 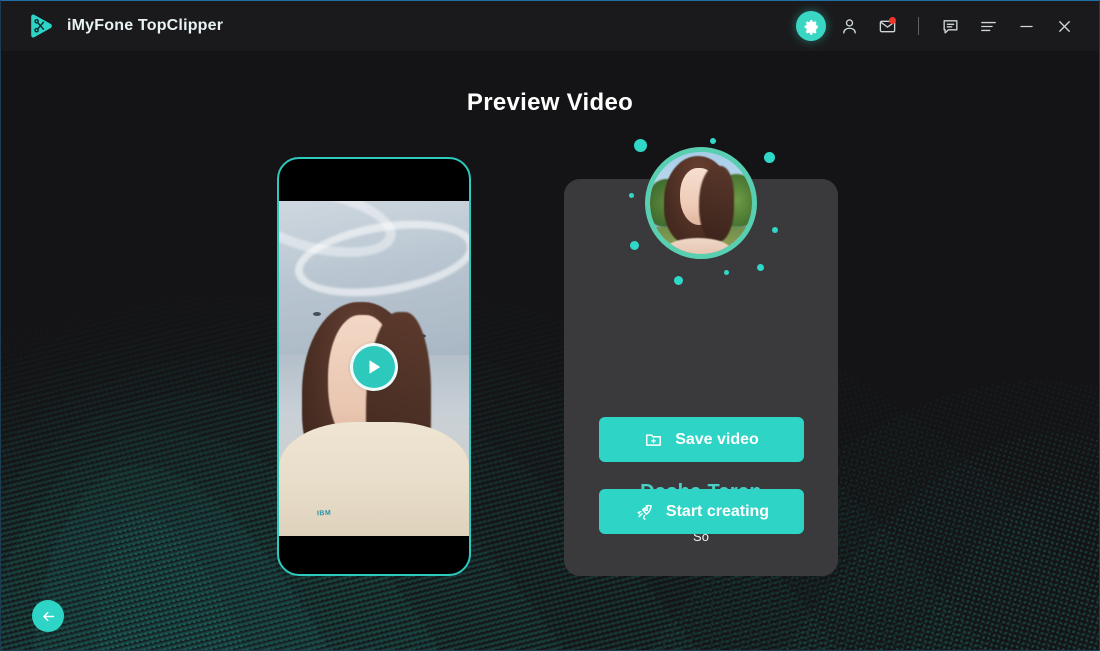 I want to click on title-bar: iMyFone TopClipper, so click(x=550, y=26).